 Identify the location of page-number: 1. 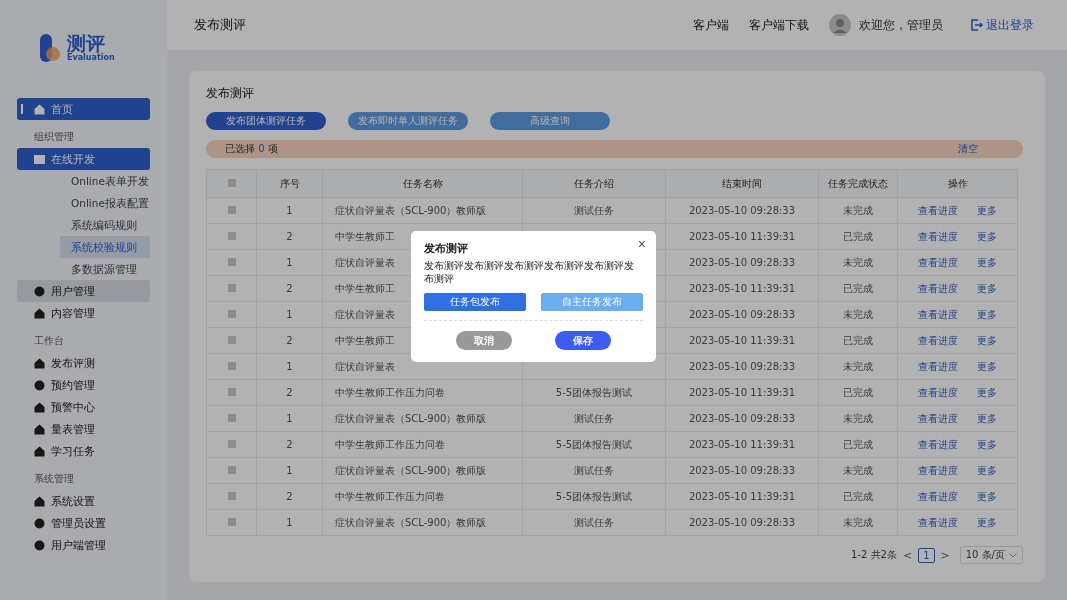
(926, 555).